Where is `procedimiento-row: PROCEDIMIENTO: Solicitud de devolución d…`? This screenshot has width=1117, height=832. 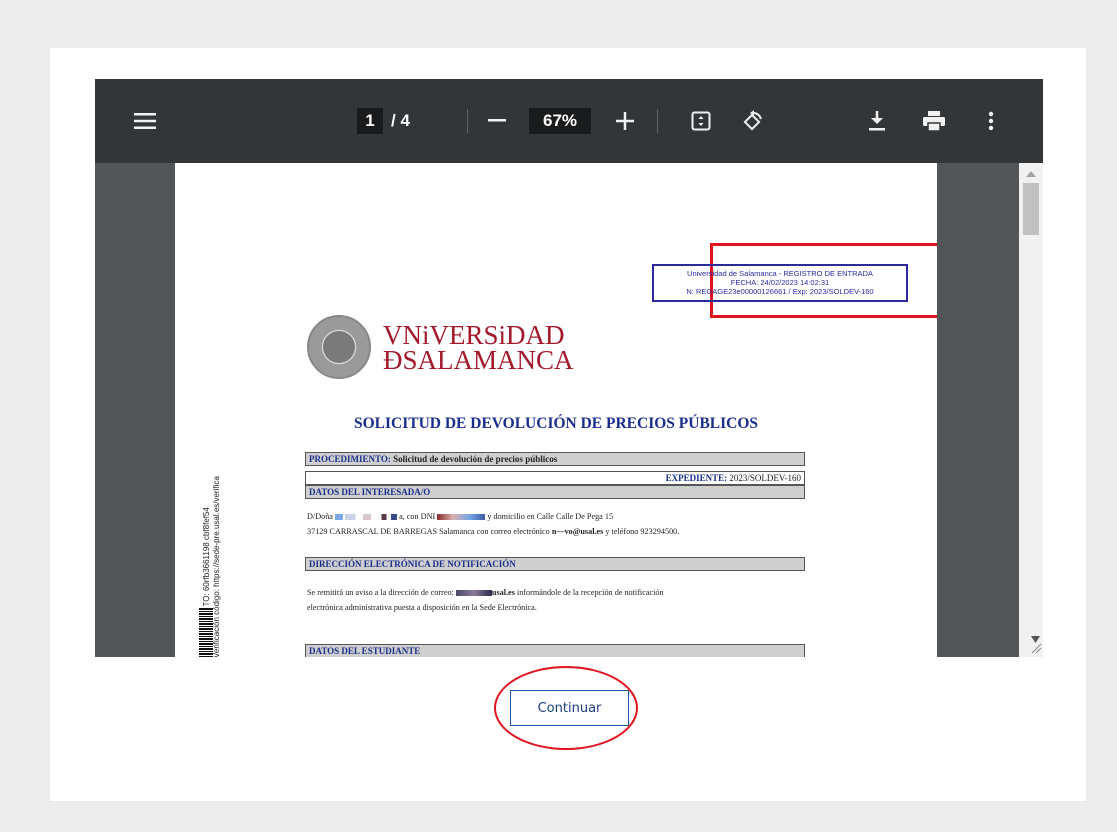
procedimiento-row: PROCEDIMIENTO: Solicitud de devolución d… is located at coordinates (555, 459).